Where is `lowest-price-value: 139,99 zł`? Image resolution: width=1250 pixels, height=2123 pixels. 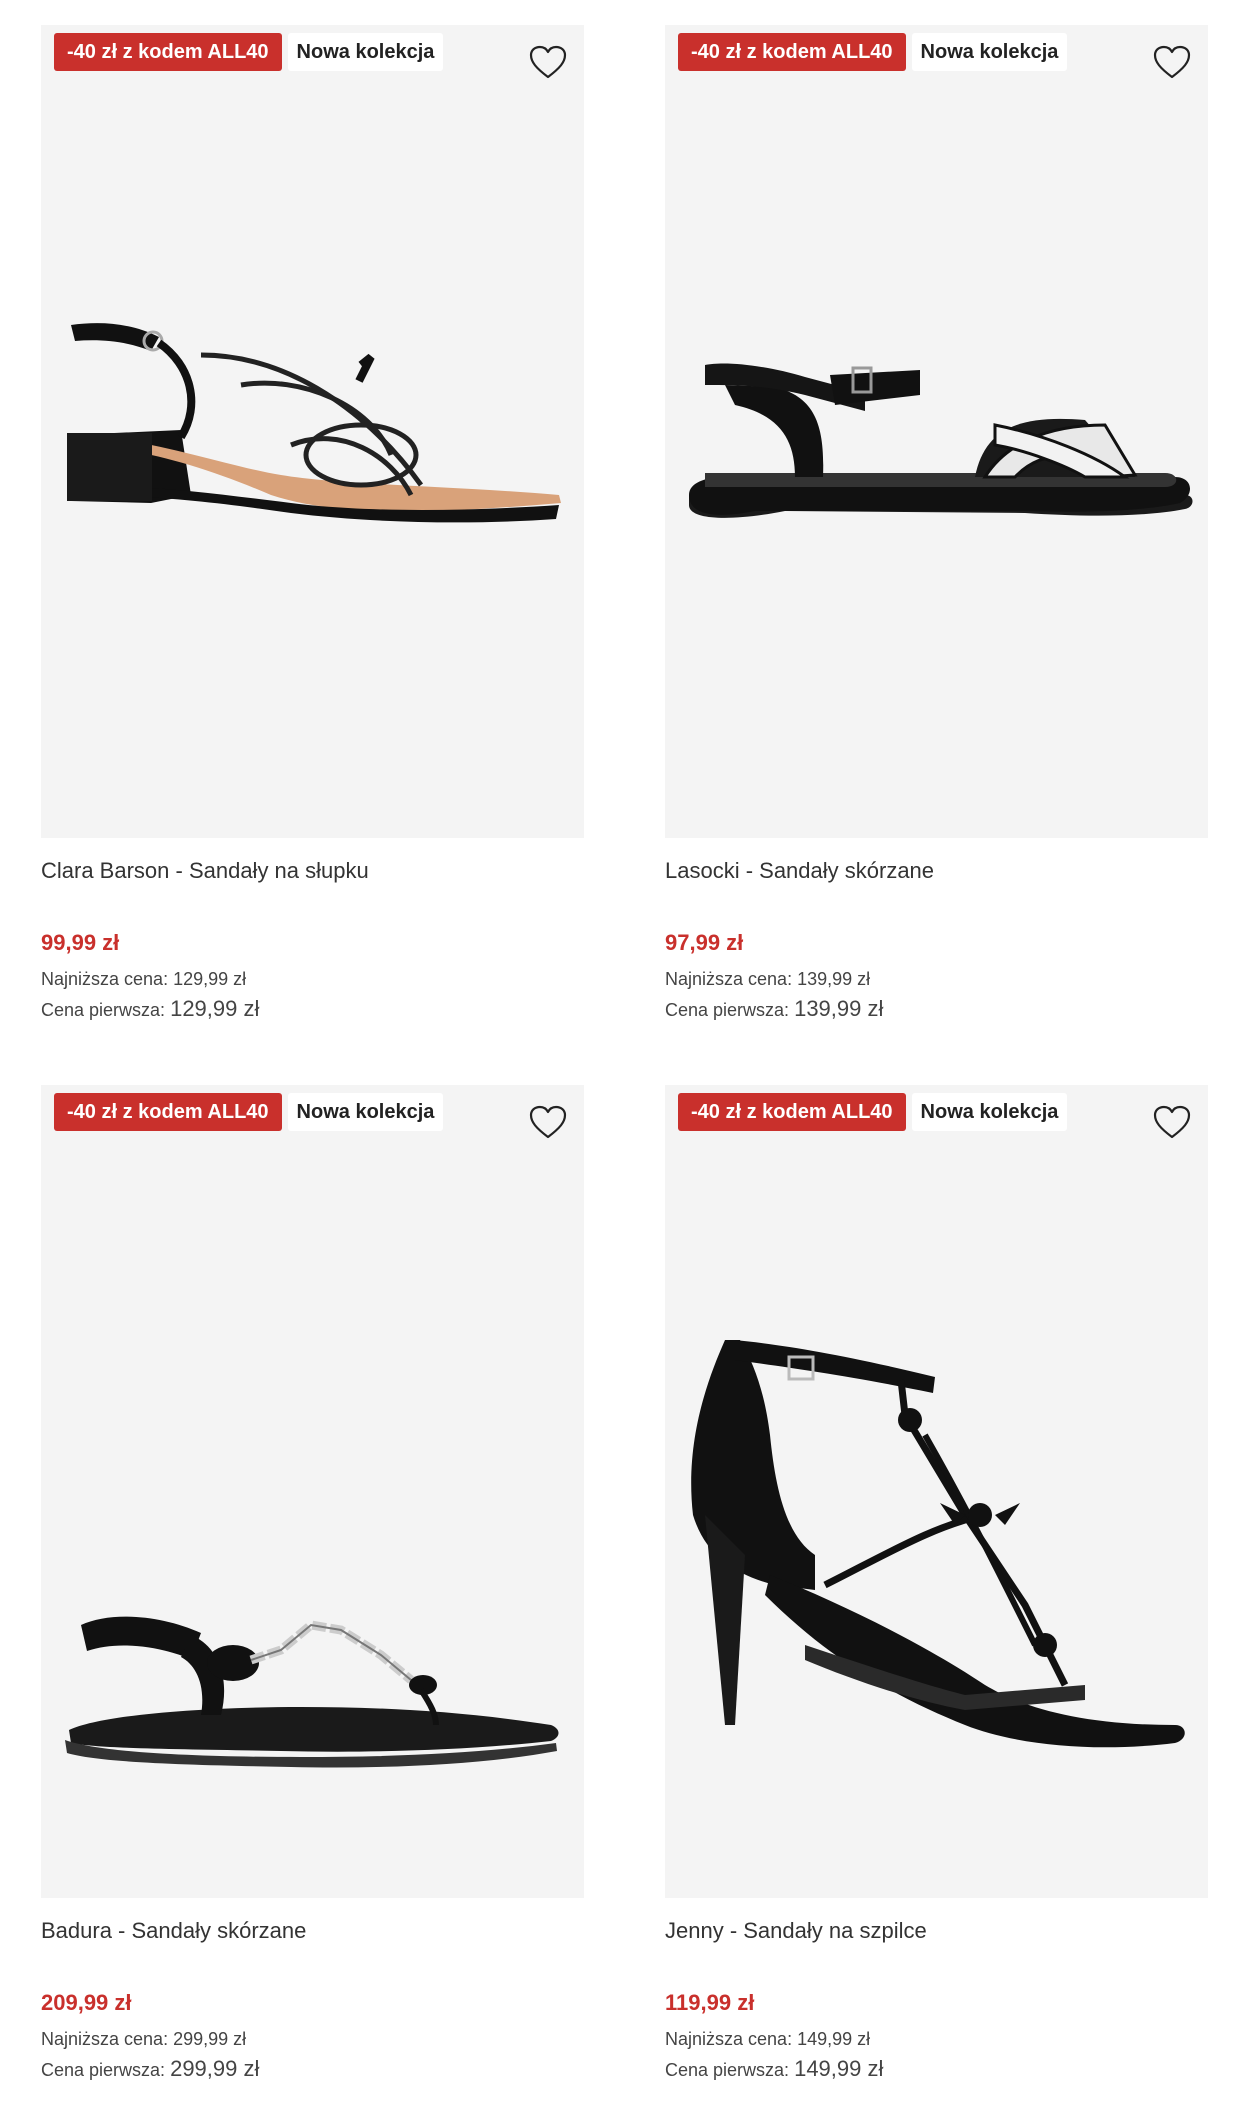 lowest-price-value: 139,99 zł is located at coordinates (834, 979).